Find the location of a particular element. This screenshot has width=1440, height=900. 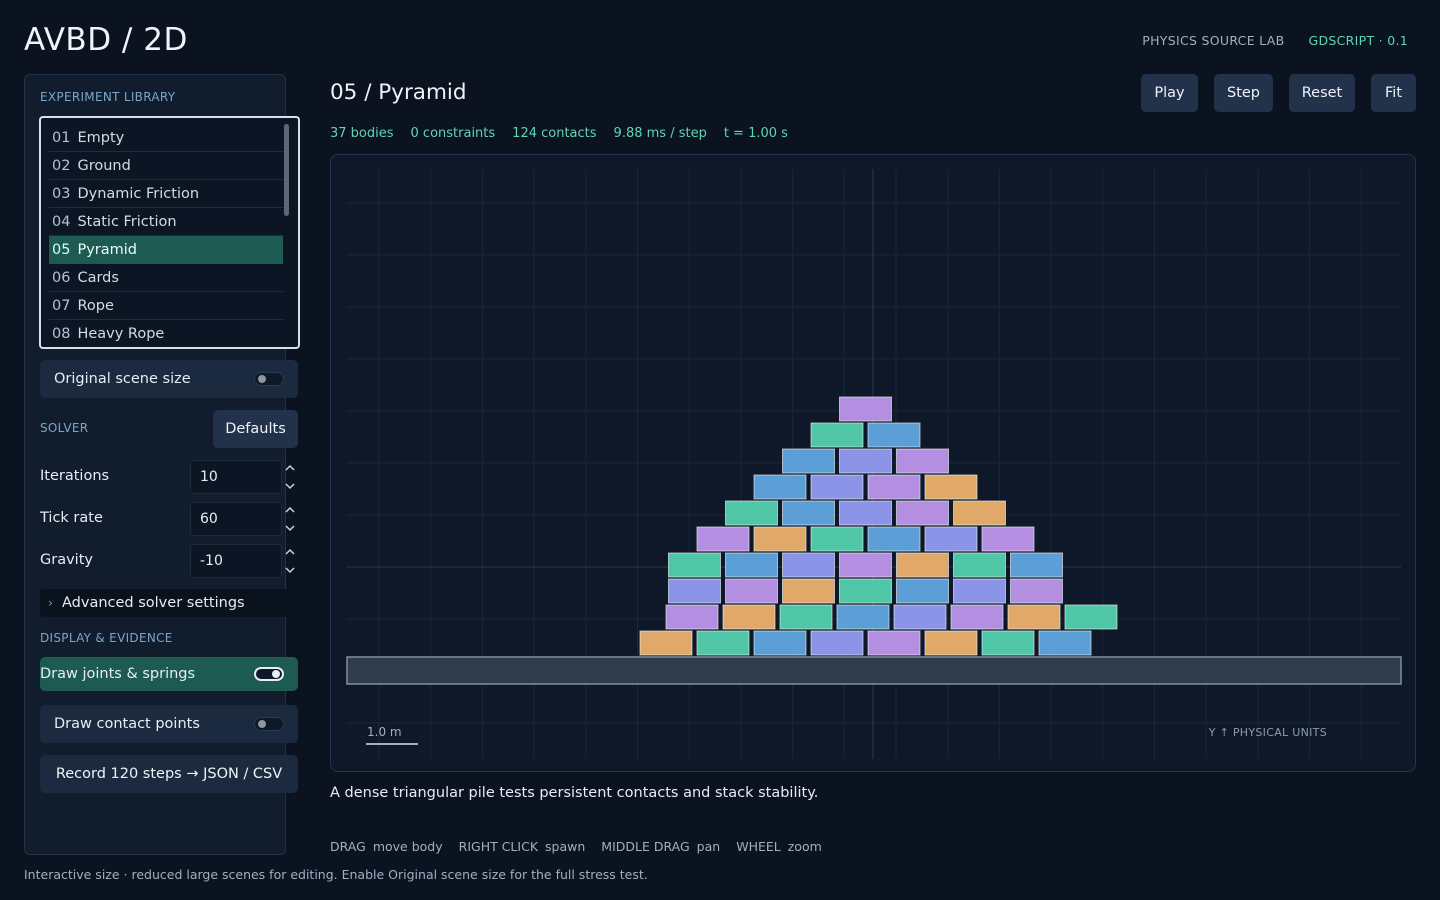

tick-rate-spinner is located at coordinates (290, 519).